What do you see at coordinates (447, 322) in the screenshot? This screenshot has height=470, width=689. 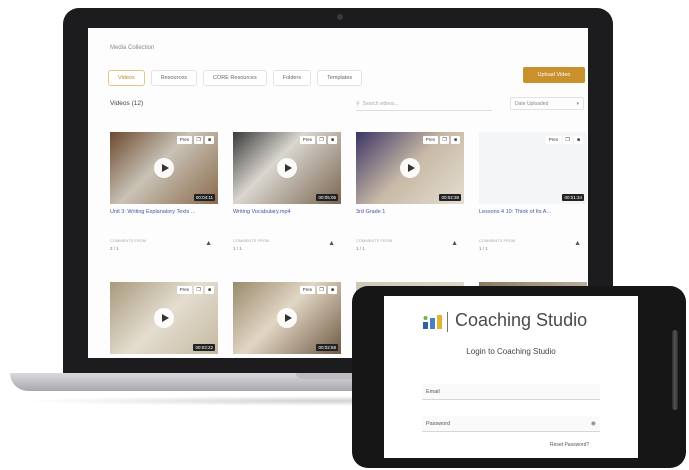 I see `logo-divider` at bounding box center [447, 322].